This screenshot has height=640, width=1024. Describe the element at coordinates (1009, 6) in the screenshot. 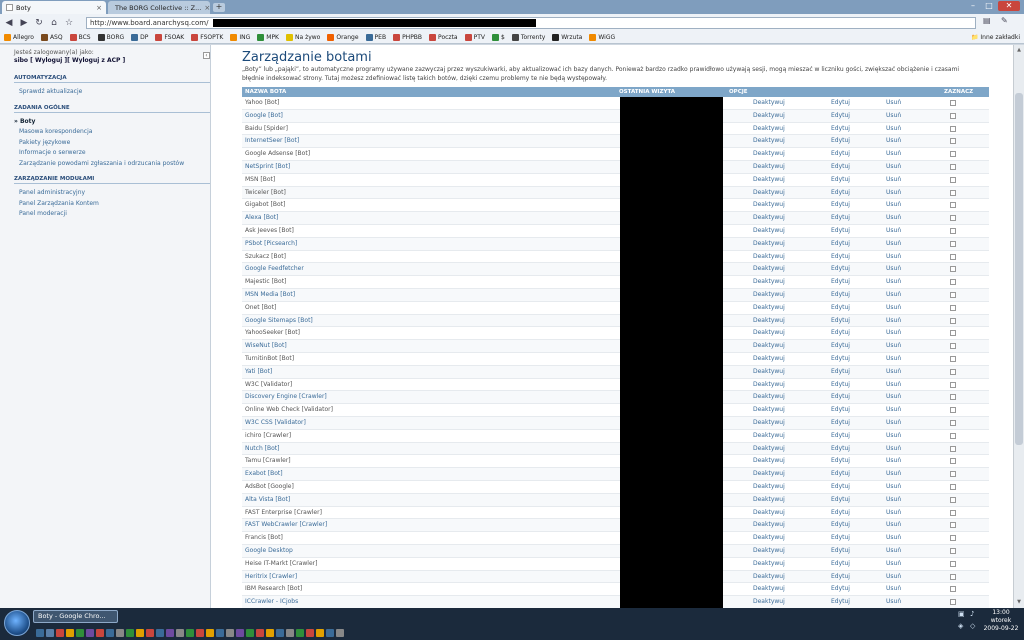

I see `close-window-button: ✕` at that location.